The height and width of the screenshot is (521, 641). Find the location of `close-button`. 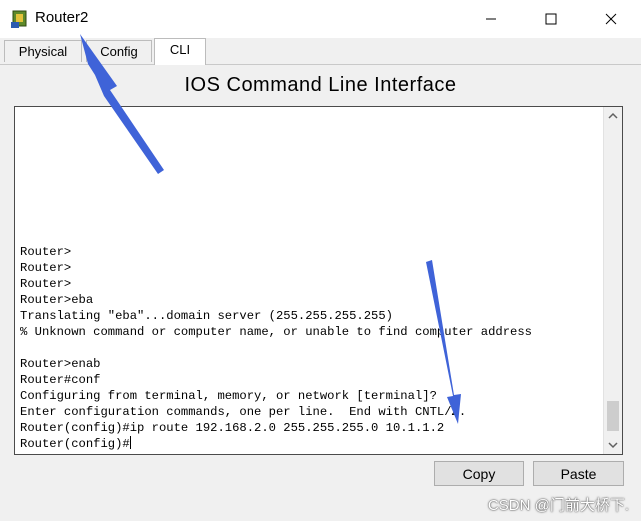

close-button is located at coordinates (611, 19).